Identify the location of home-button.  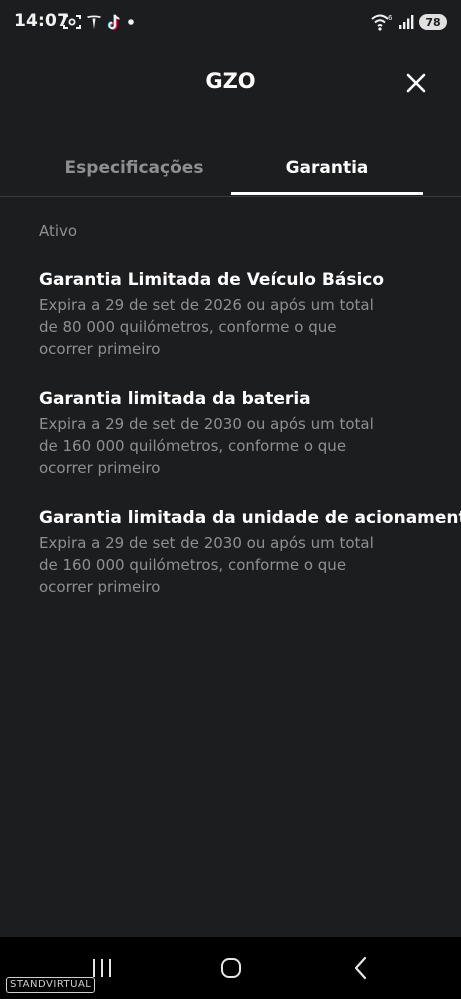
(231, 968).